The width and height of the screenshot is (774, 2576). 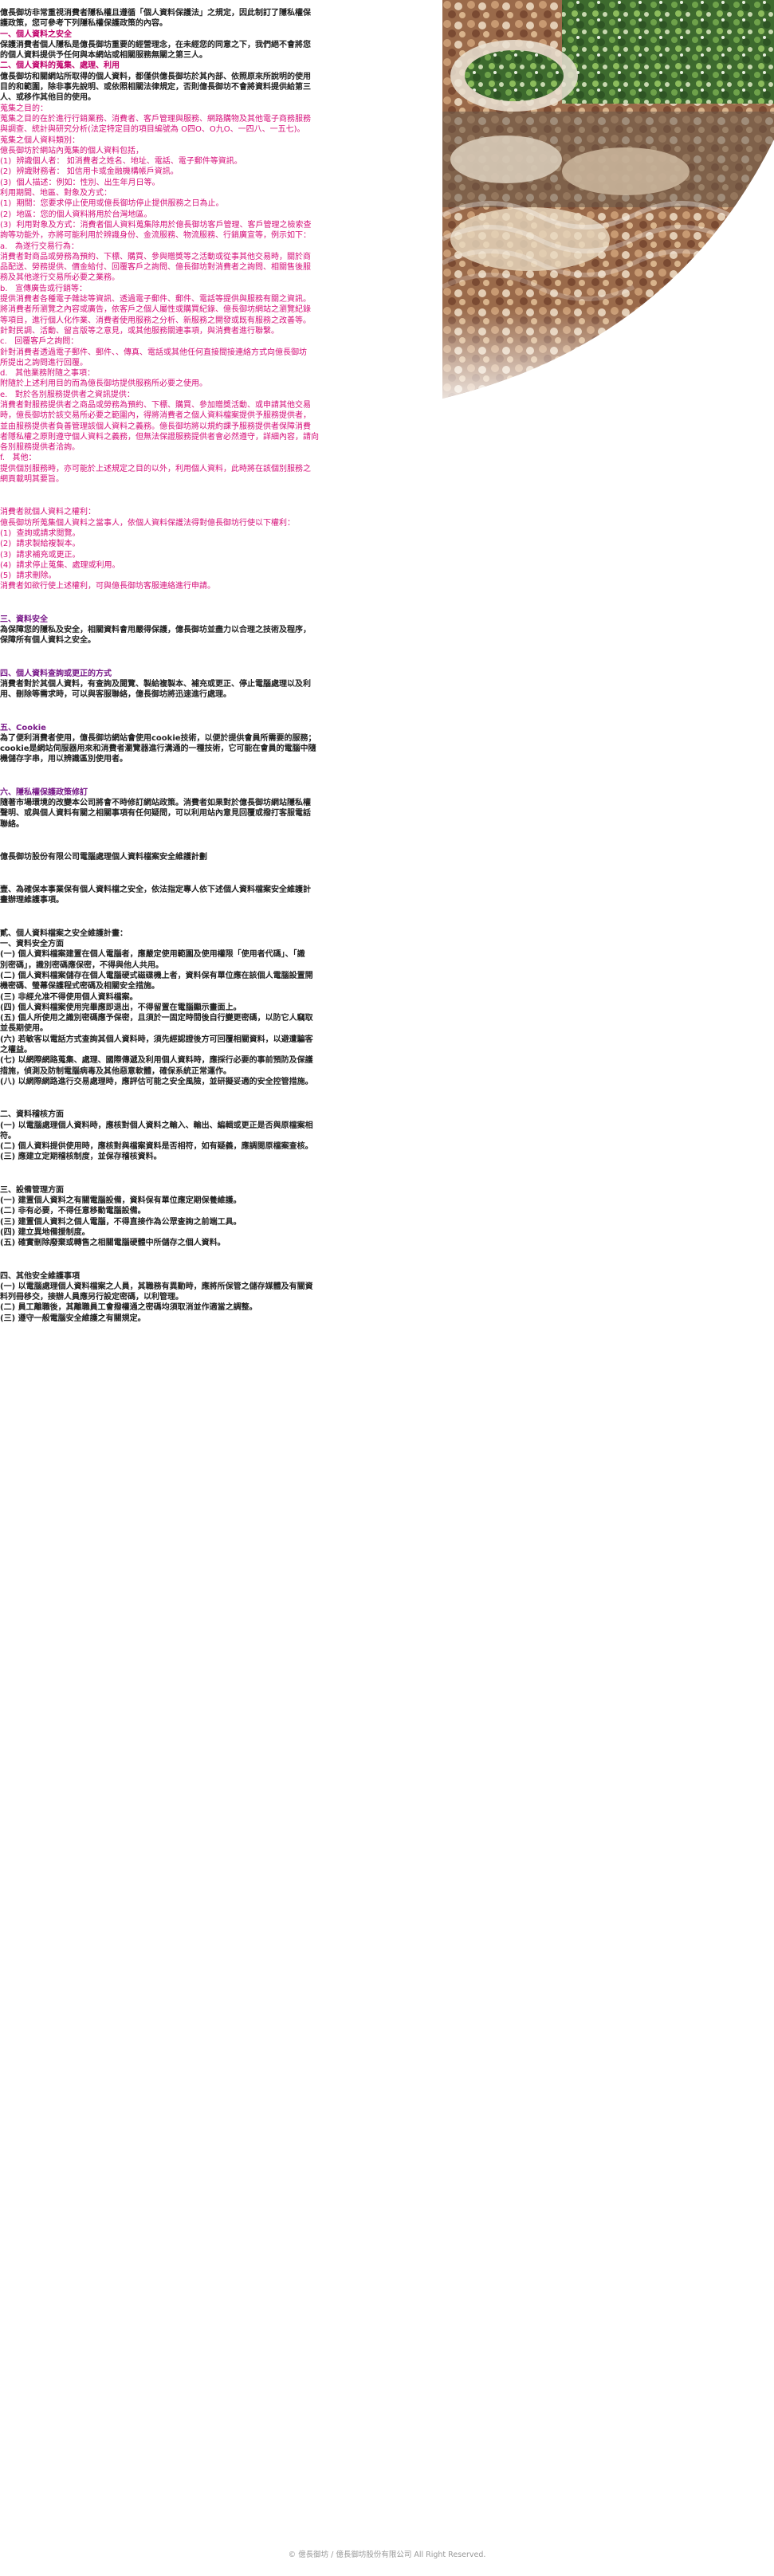 I want to click on policy-line: 聲明、或與個人資料有關之相關事項有任何疑問，可以利用站內意見回覆或撥打客服電話, so click(x=155, y=814).